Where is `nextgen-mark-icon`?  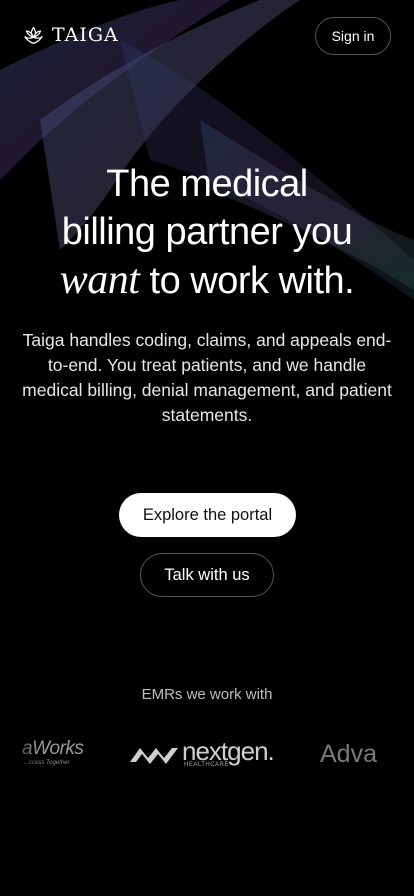
nextgen-mark-icon is located at coordinates (154, 756).